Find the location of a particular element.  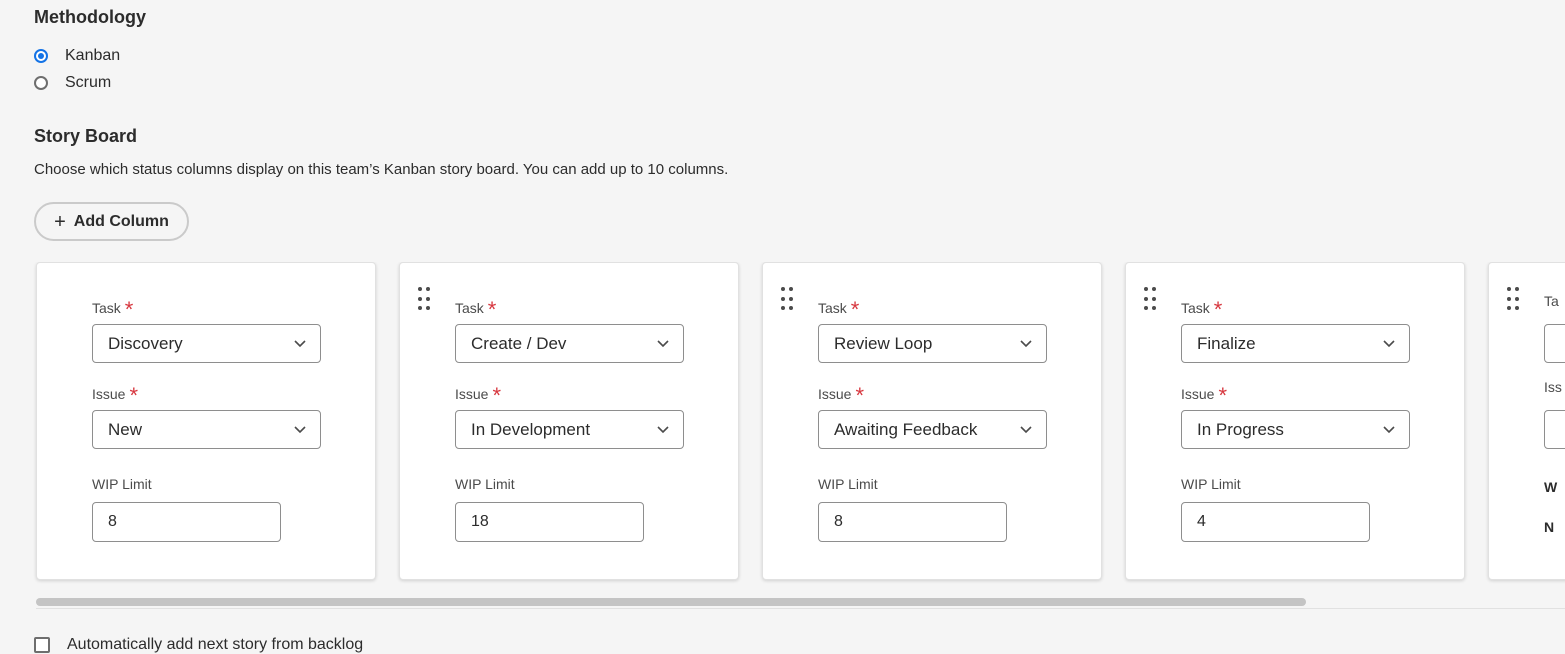

next-label: N is located at coordinates (1549, 527).